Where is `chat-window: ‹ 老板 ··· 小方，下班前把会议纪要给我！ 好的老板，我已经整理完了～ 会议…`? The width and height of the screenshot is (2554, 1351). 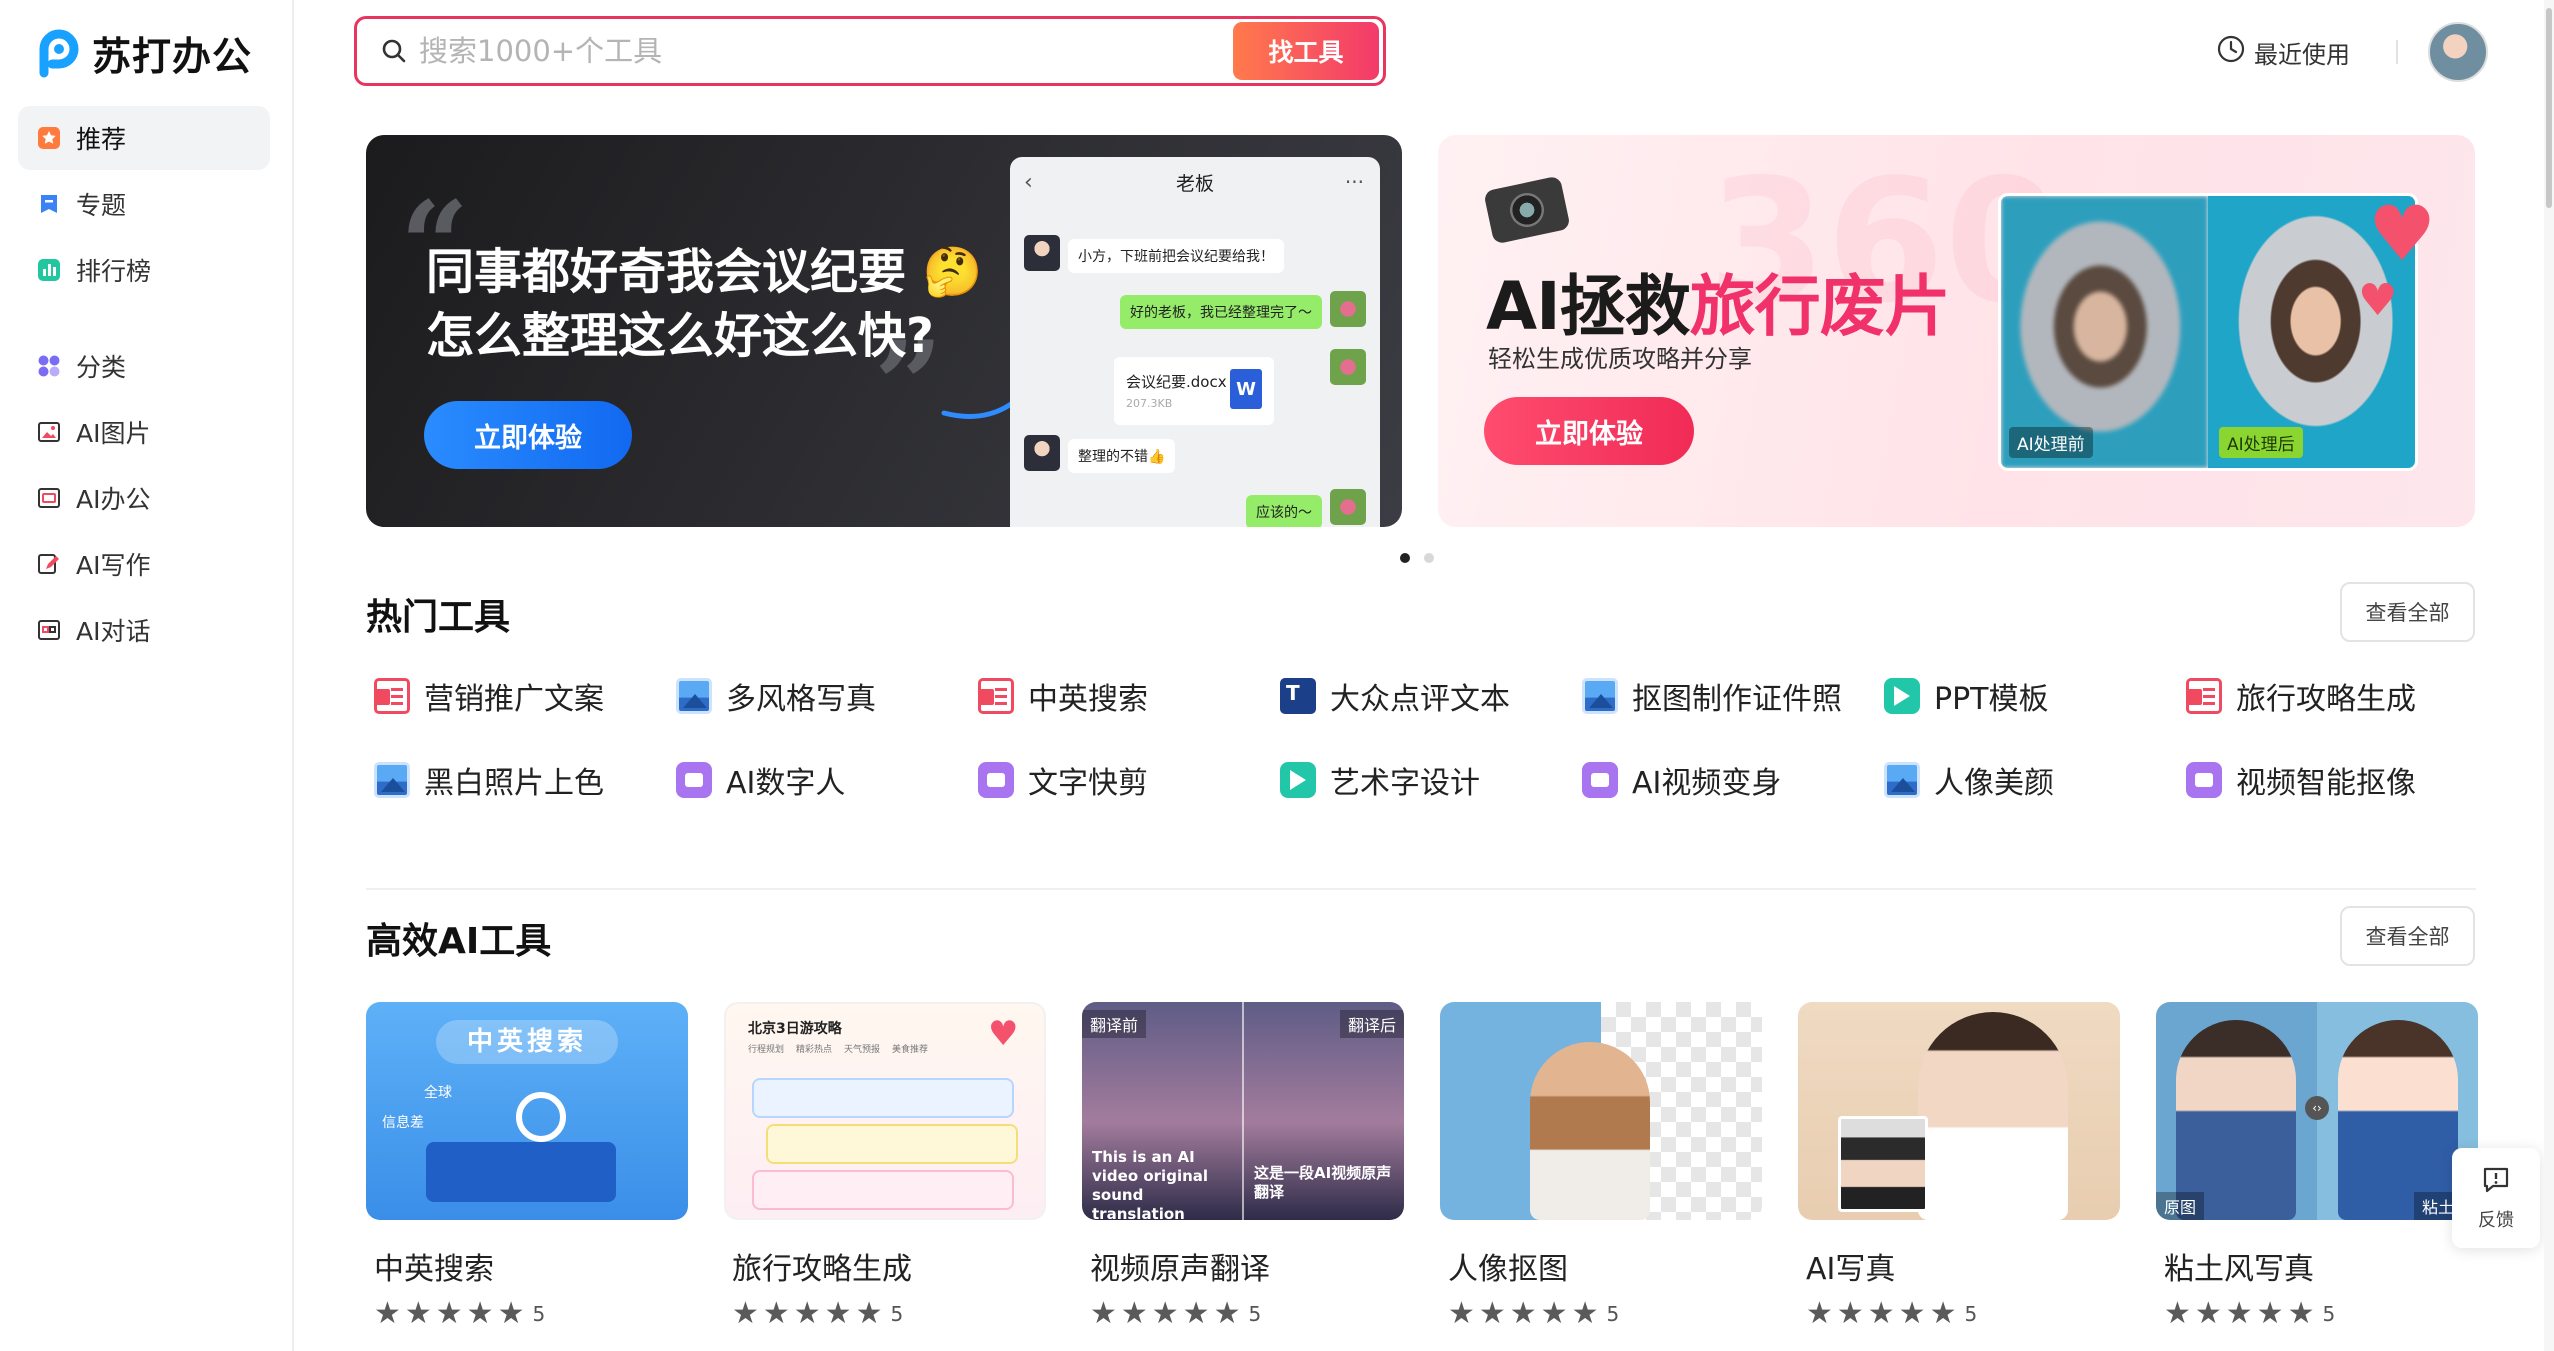 chat-window: ‹ 老板 ··· 小方，下班前把会议纪要给我！ 好的老板，我已经整理完了～ 会议… is located at coordinates (1195, 342).